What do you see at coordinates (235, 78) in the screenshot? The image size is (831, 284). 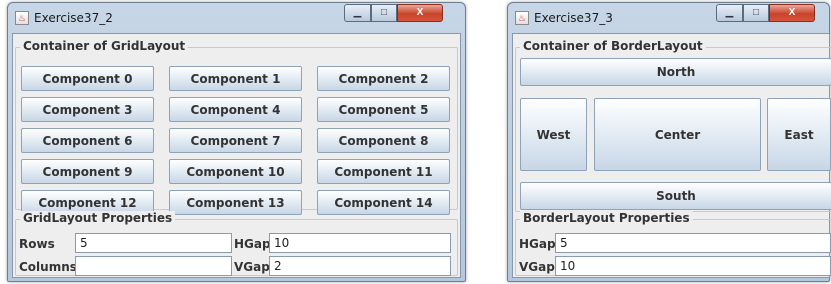 I see `grid-component-button-1: Component 1` at bounding box center [235, 78].